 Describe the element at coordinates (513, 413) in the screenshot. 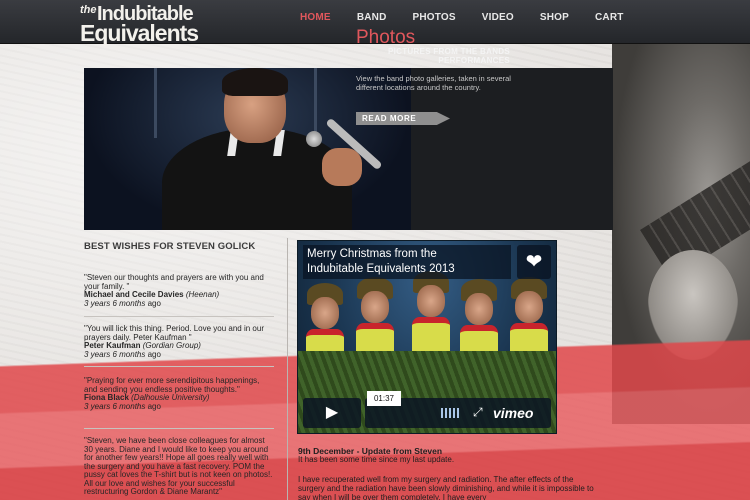

I see `vimeo-logo: vimeo` at that location.